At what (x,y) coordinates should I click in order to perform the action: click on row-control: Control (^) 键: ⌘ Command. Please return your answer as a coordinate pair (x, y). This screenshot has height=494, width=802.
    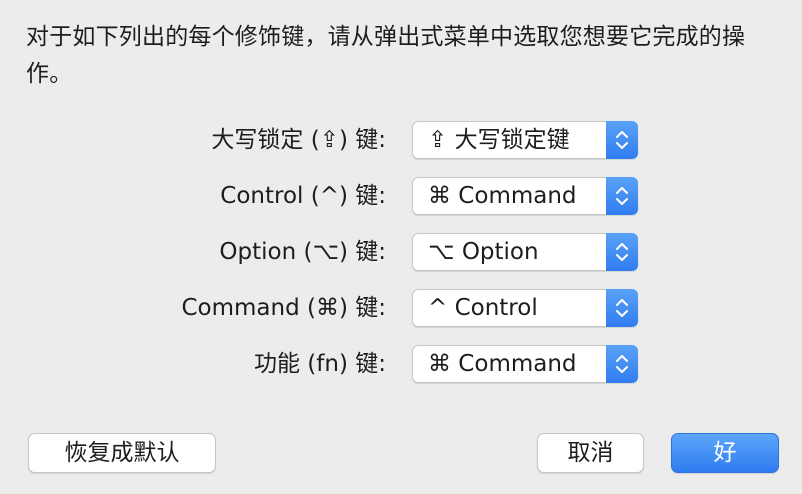
    Looking at the image, I should click on (401, 196).